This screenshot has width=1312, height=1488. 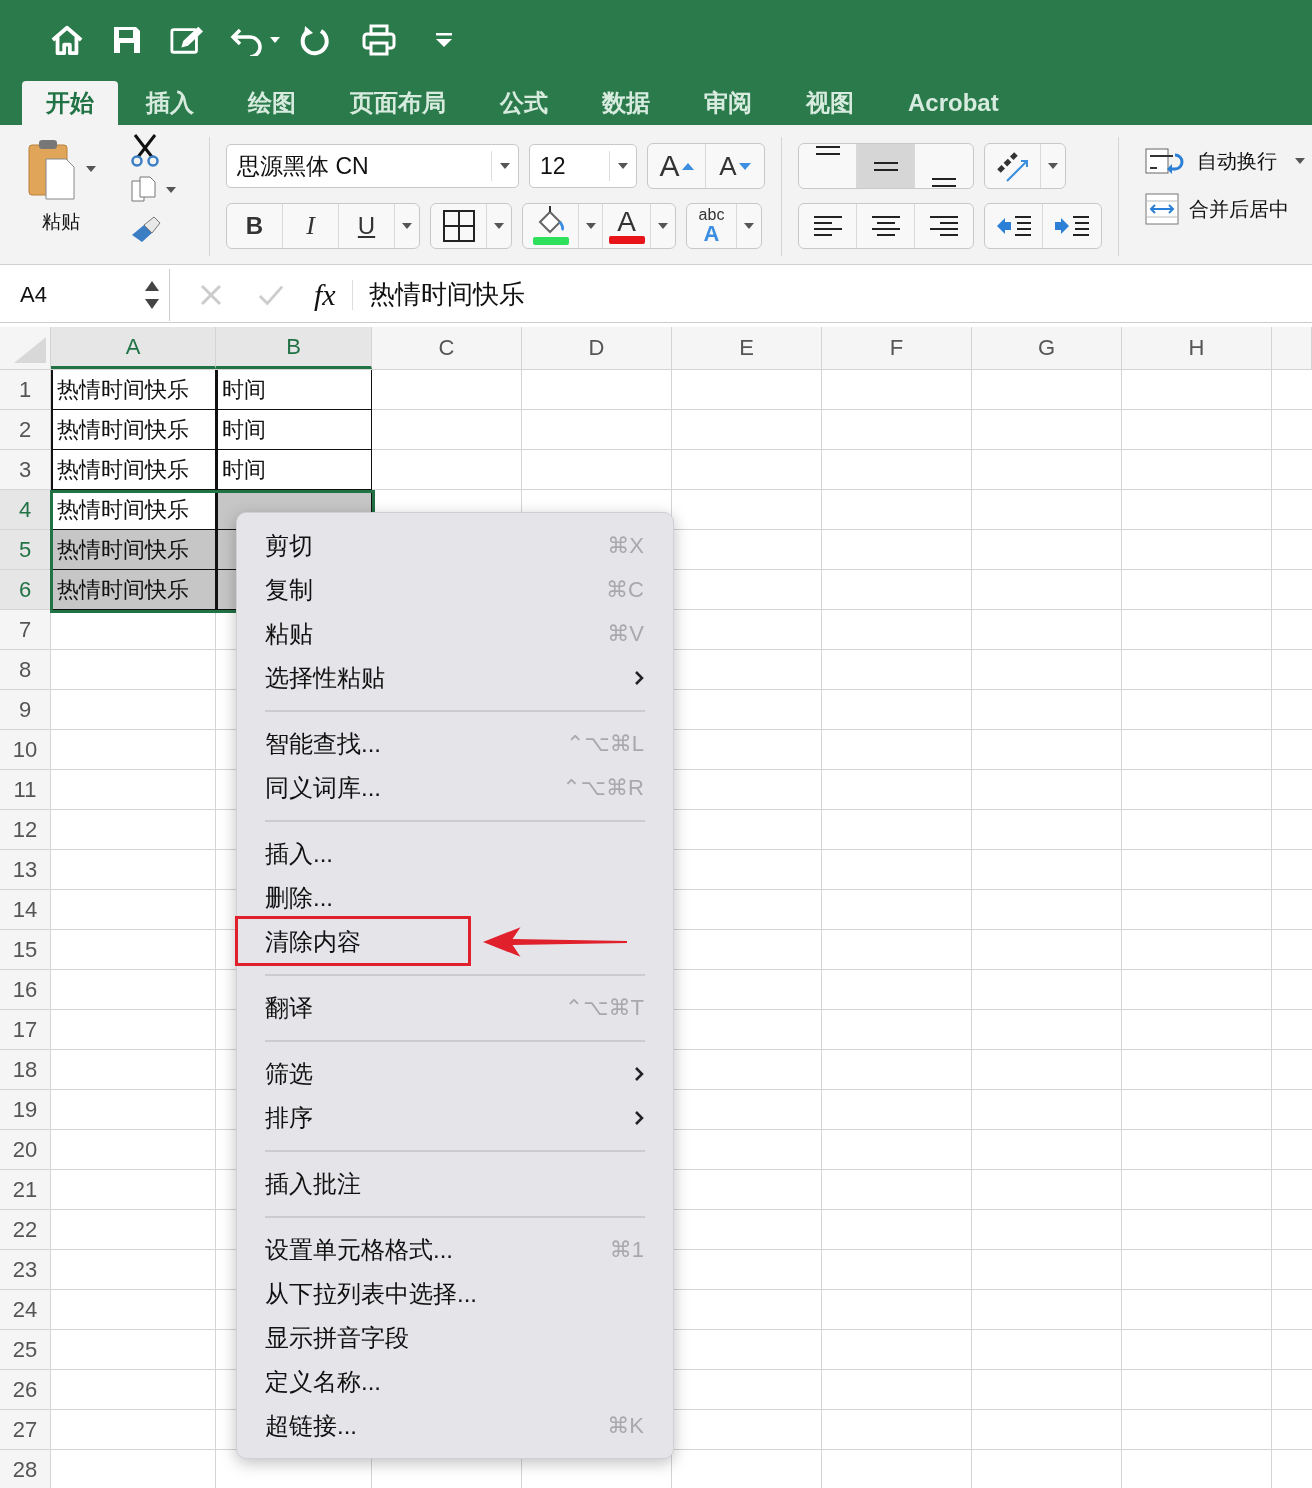 What do you see at coordinates (446, 294) in the screenshot?
I see `formula-field: 热情时间快乐` at bounding box center [446, 294].